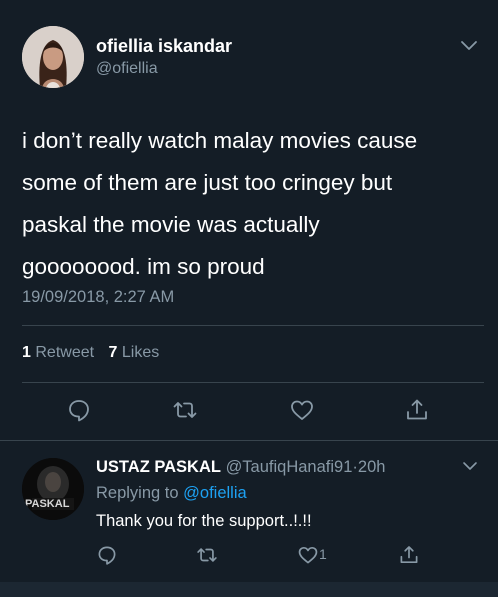  Describe the element at coordinates (158, 467) in the screenshot. I see `reply-author-name: USTAZ PASKAL` at that location.